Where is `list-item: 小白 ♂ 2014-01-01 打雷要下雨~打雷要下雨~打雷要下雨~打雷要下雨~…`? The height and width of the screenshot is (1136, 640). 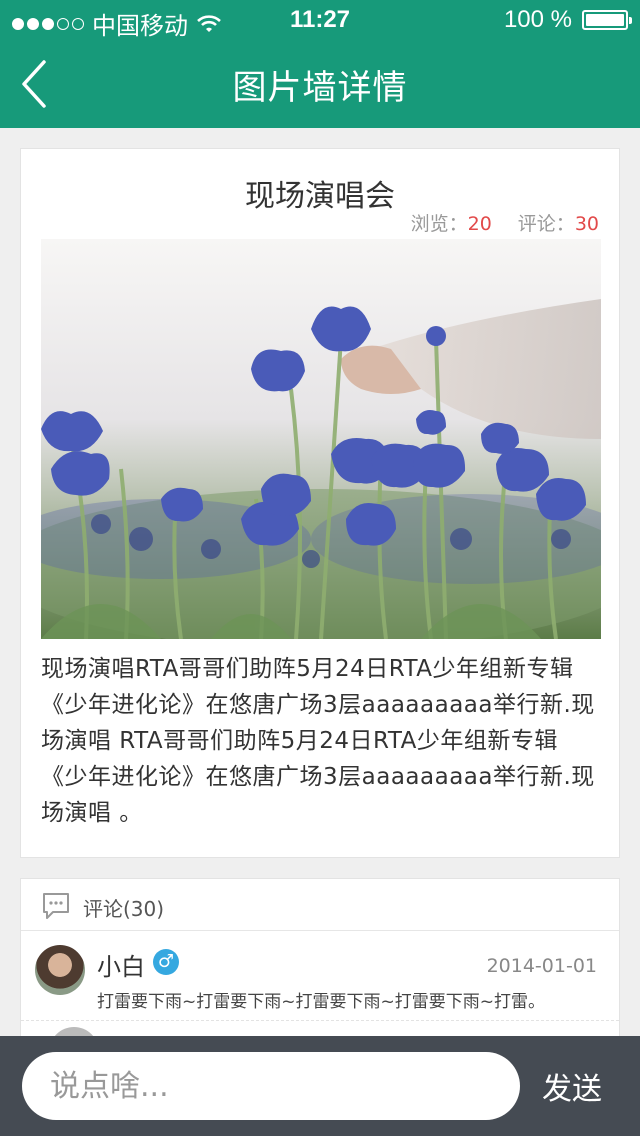
list-item: 小白 ♂ 2014-01-01 打雷要下雨~打雷要下雨~打雷要下雨~打雷要下雨~… is located at coordinates (320, 976).